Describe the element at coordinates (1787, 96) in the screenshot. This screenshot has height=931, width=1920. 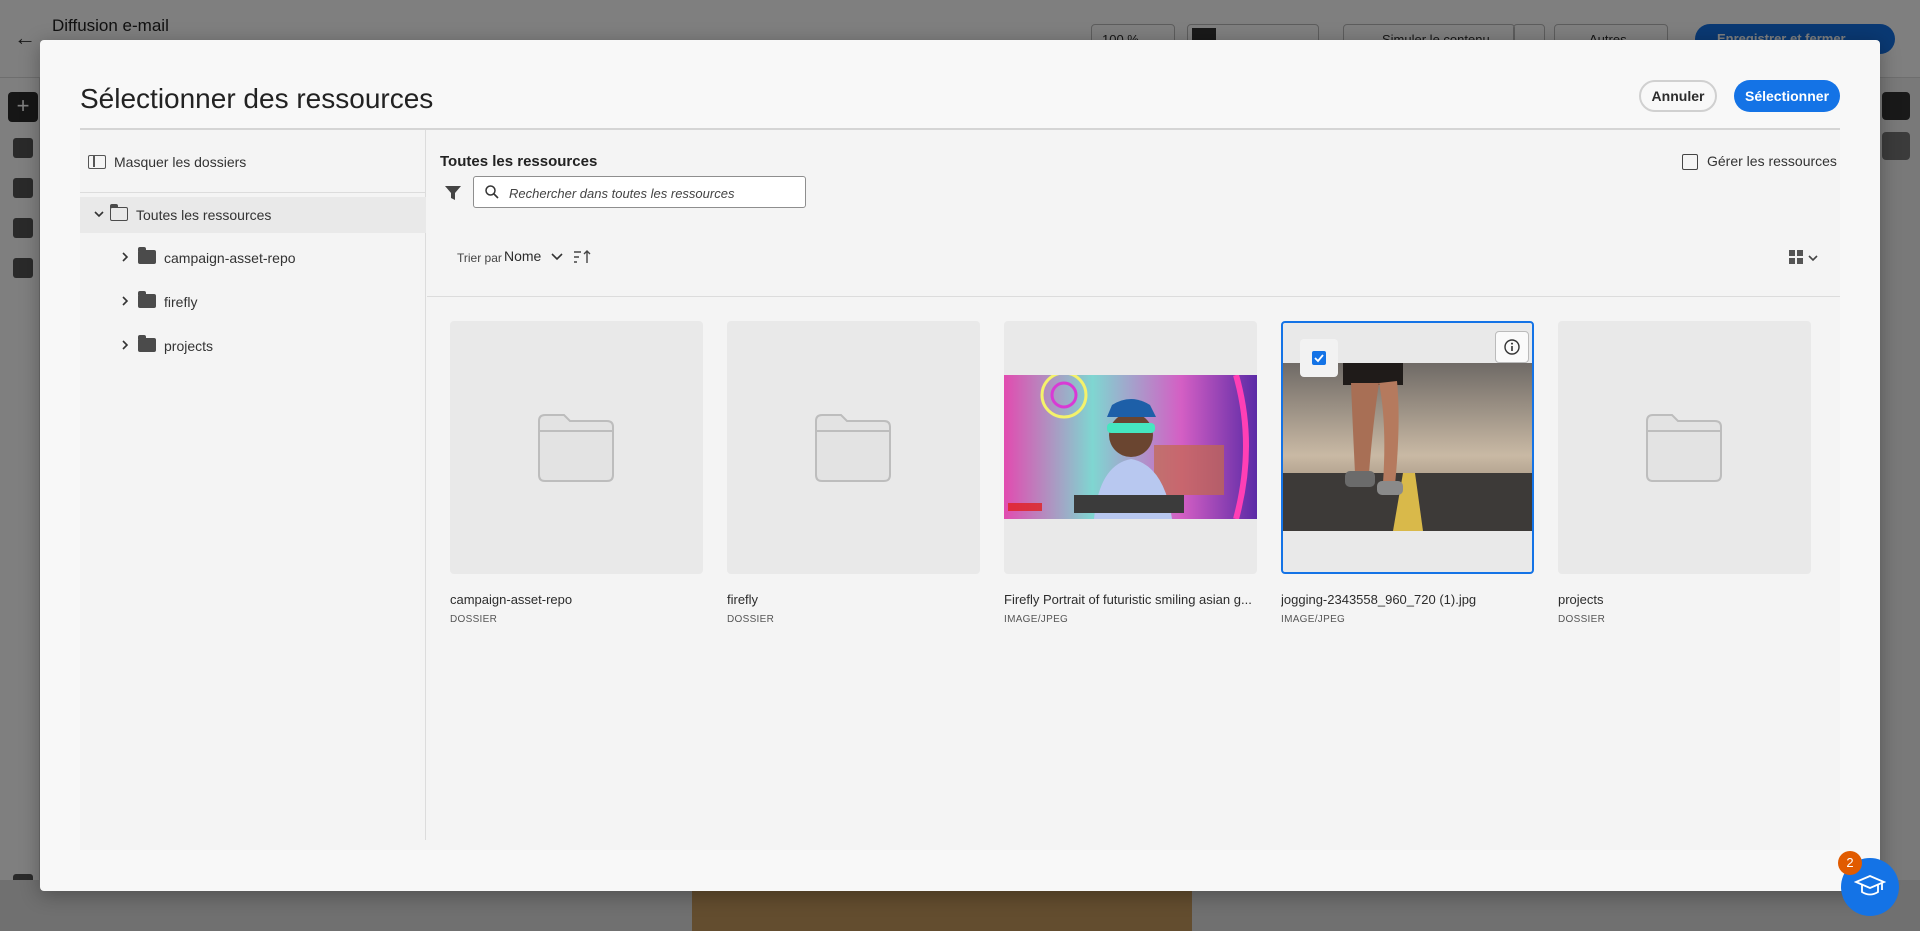
I see `select-button: Sélectionner` at that location.